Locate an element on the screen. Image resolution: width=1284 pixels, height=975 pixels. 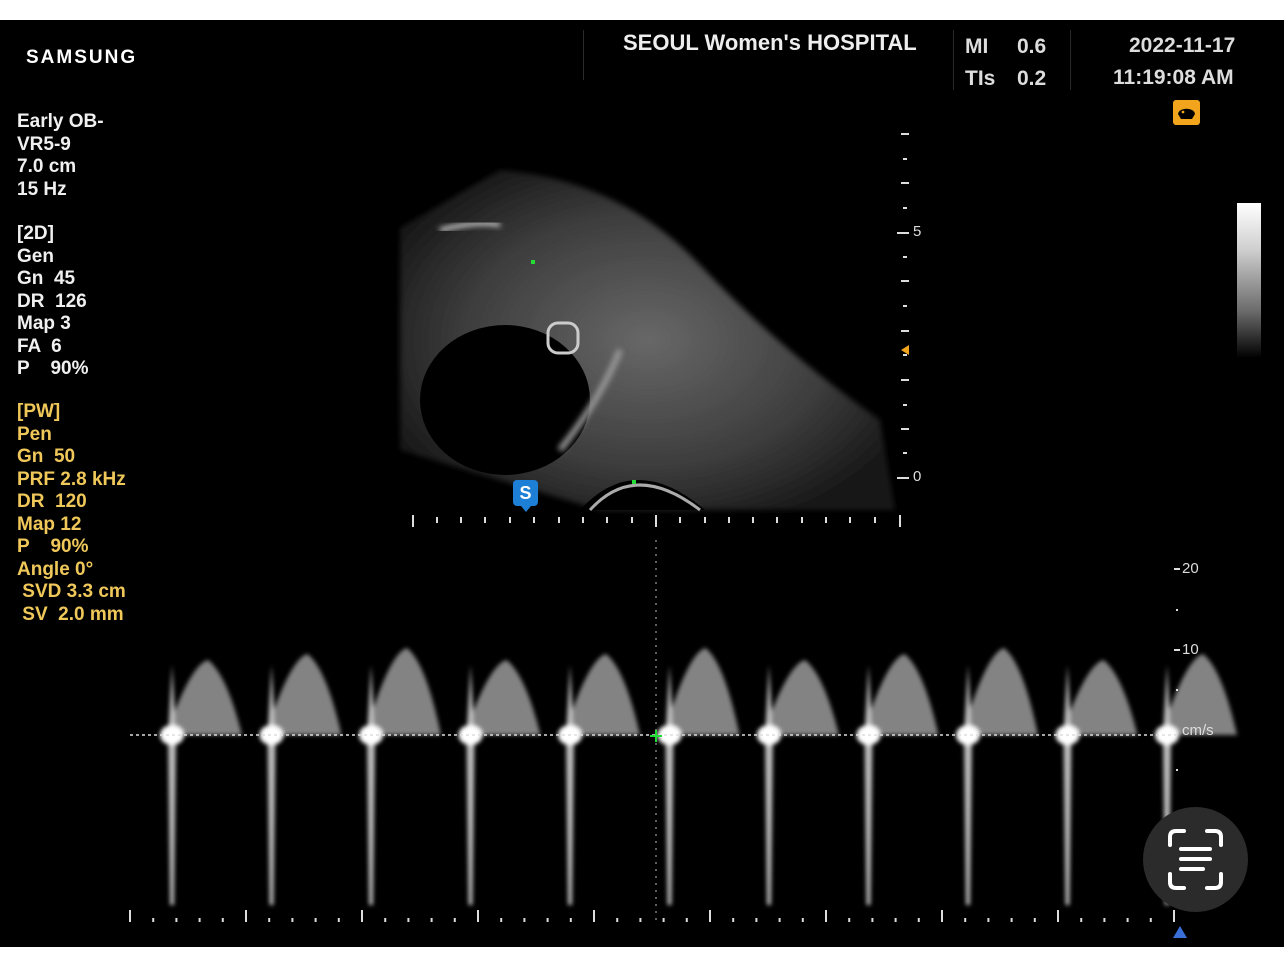
text-scan-icon is located at coordinates (1195, 859).